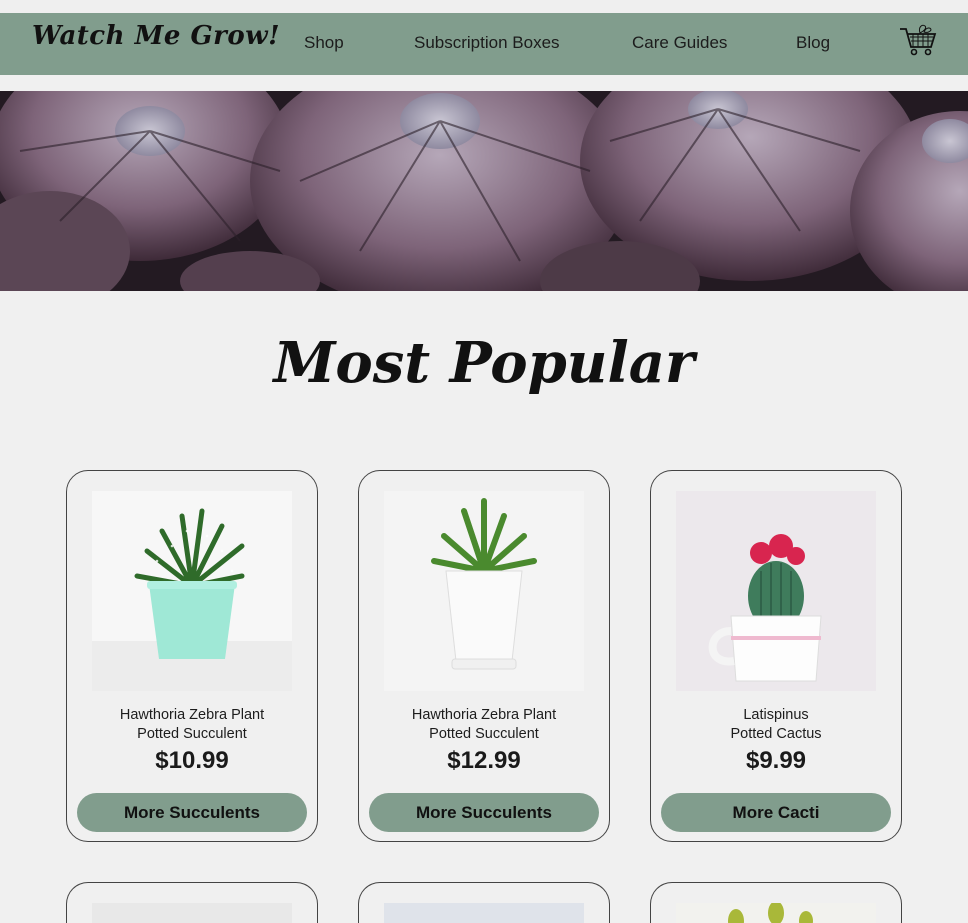  I want to click on product-price: $10.99, so click(192, 760).